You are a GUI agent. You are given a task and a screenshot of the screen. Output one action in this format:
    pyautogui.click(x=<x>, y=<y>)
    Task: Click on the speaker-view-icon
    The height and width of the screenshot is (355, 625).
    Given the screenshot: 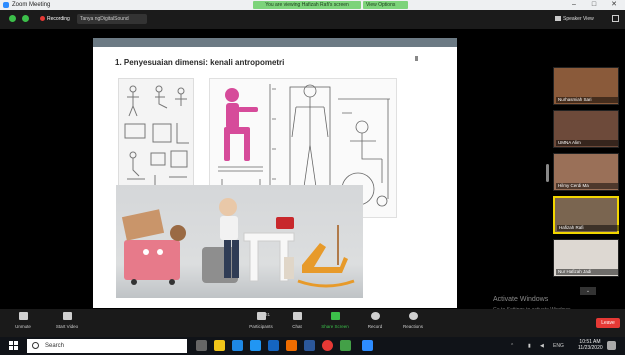 What is the action you would take?
    pyautogui.click(x=558, y=19)
    